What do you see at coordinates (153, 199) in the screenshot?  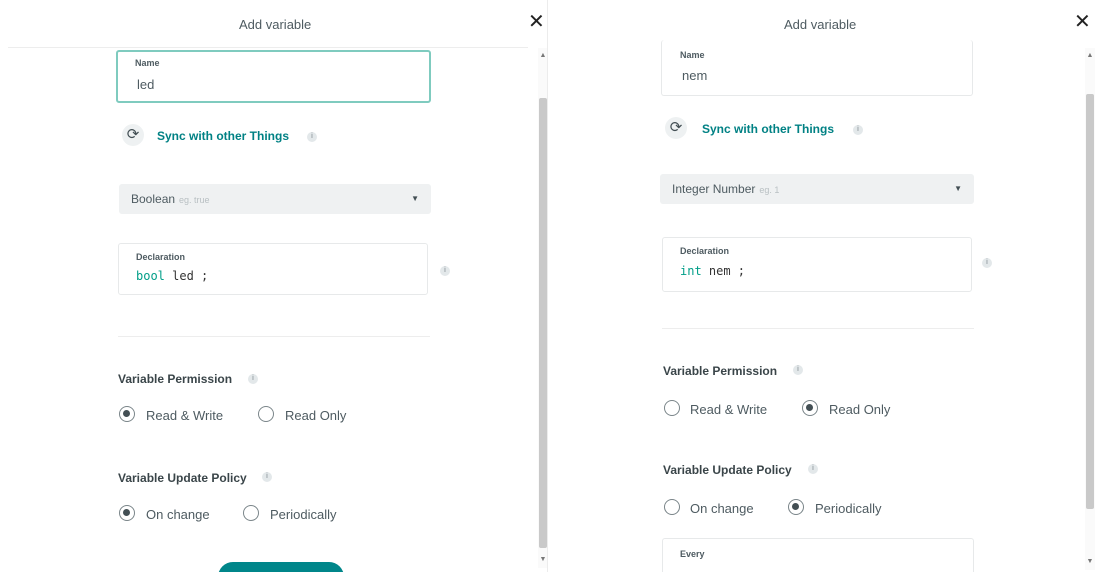 I see `type-select-value: Boolean` at bounding box center [153, 199].